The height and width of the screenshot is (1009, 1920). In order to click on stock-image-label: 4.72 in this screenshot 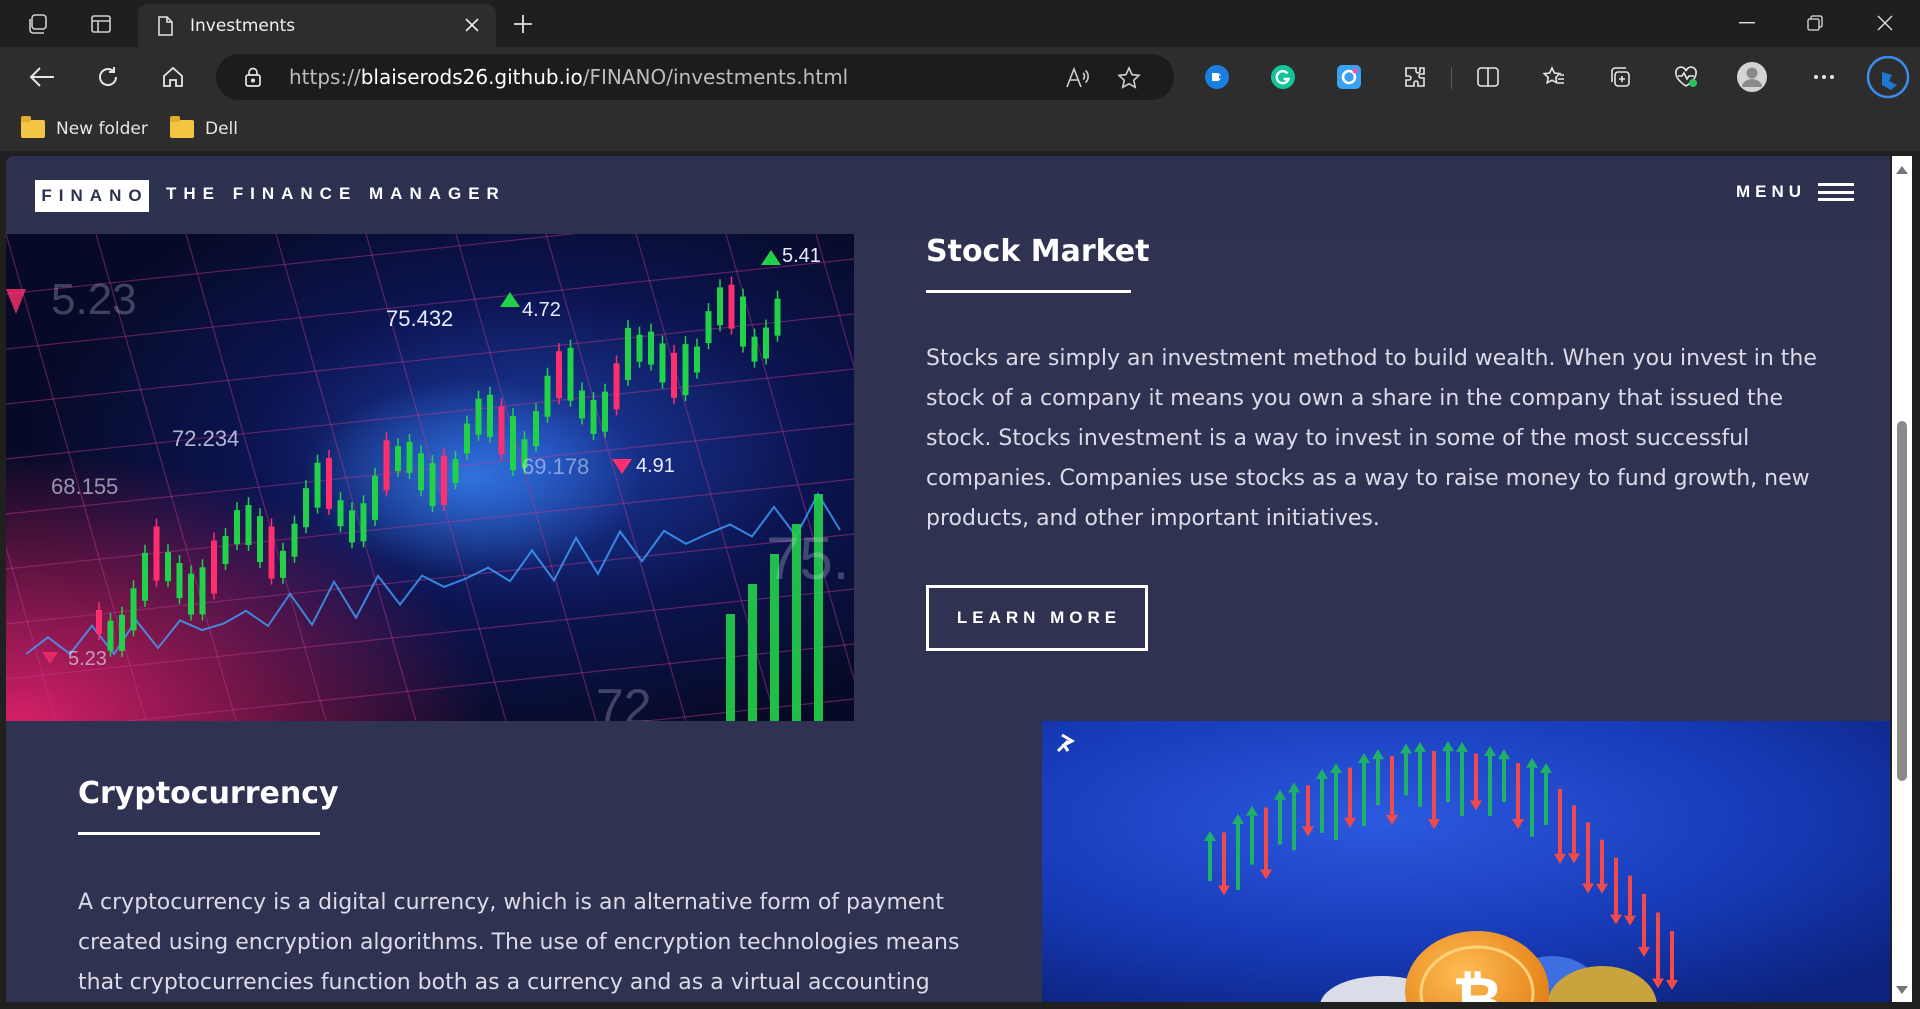, I will do `click(541, 310)`.